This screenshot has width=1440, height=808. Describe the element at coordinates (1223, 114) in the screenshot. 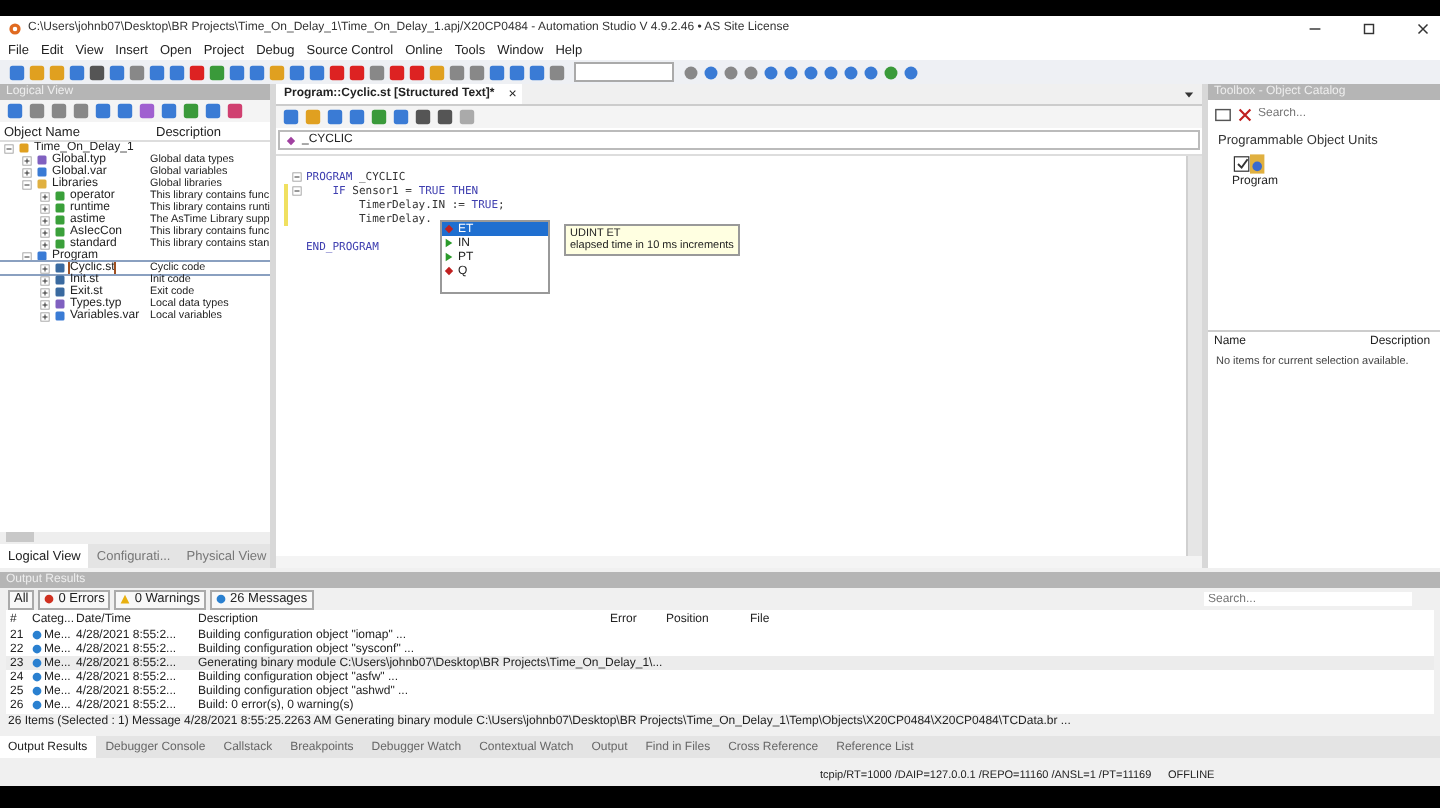

I see `view-options-icon` at that location.